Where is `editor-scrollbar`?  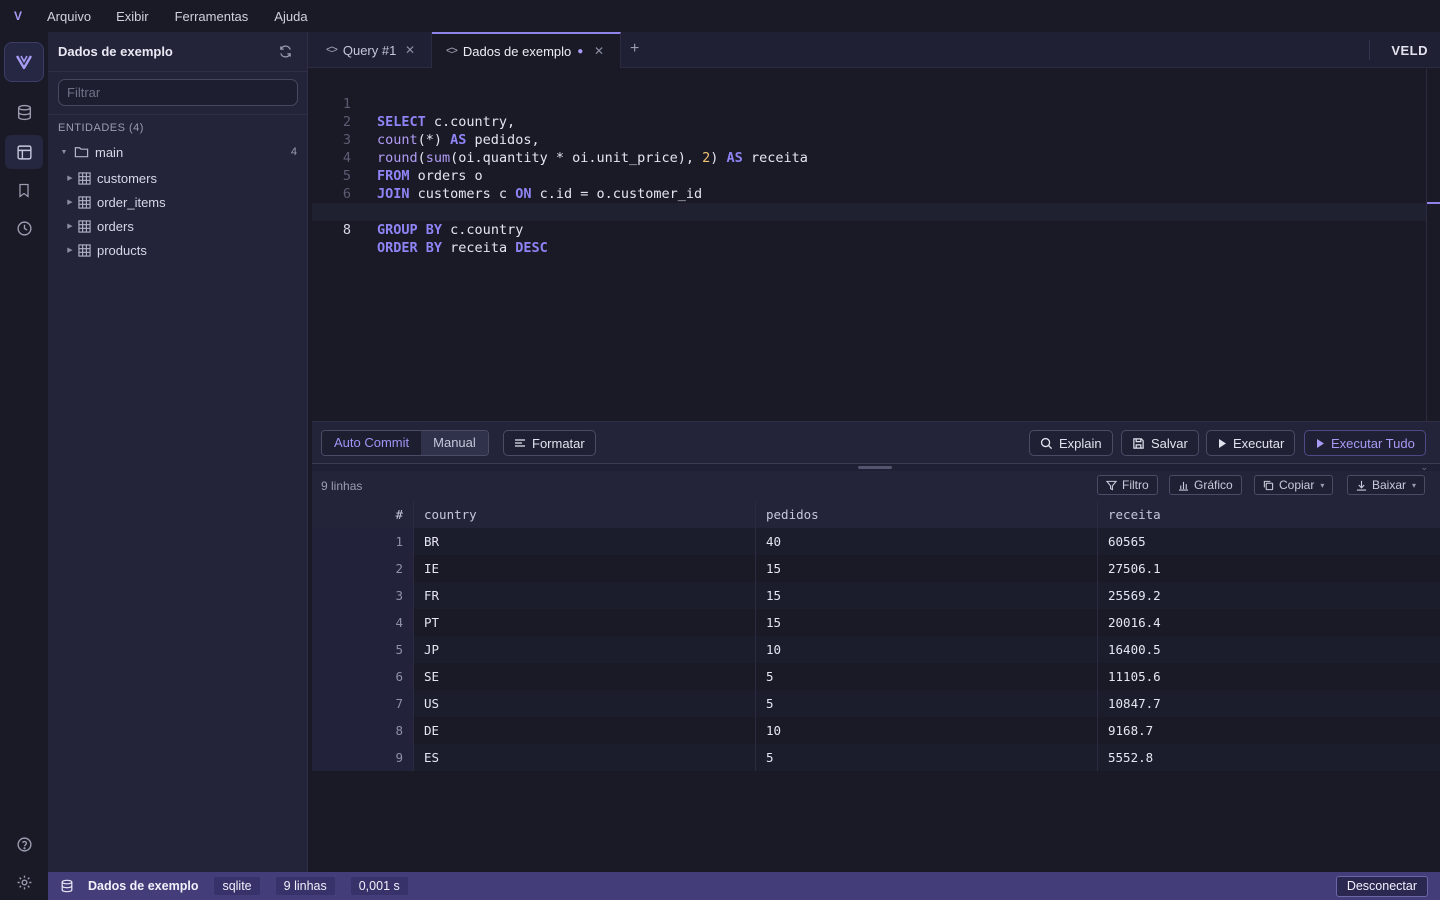
editor-scrollbar is located at coordinates (1433, 245).